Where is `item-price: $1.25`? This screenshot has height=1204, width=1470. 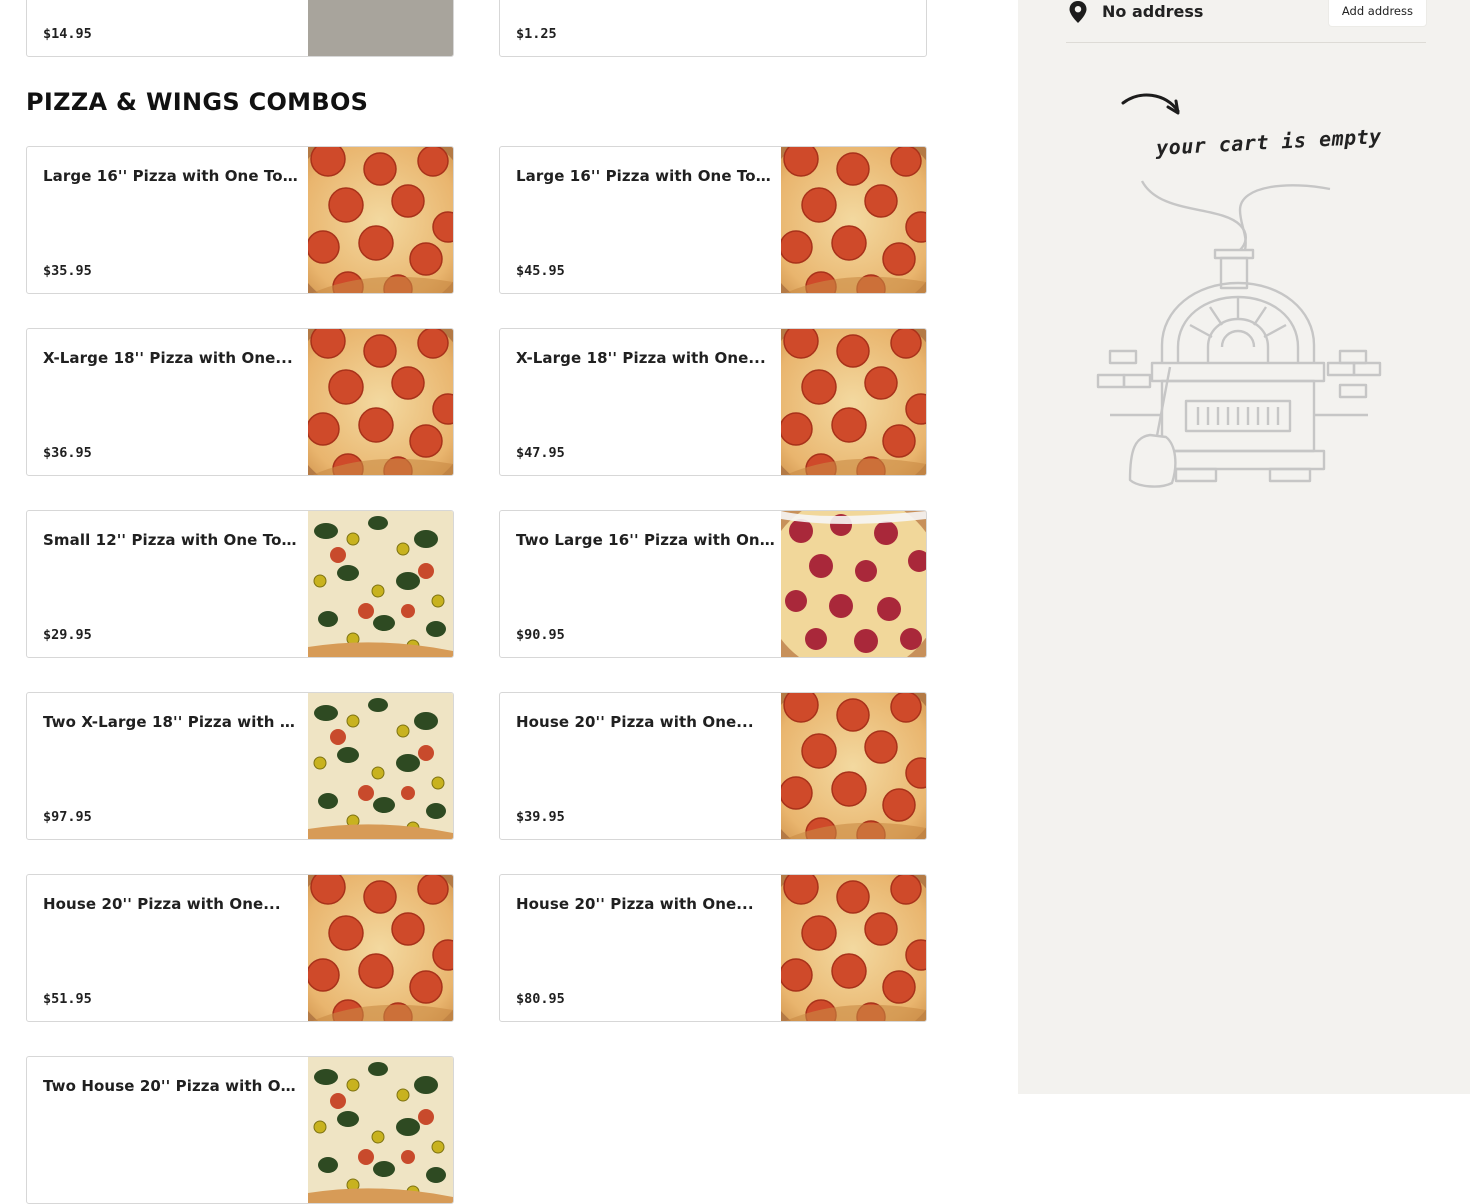 item-price: $1.25 is located at coordinates (536, 34).